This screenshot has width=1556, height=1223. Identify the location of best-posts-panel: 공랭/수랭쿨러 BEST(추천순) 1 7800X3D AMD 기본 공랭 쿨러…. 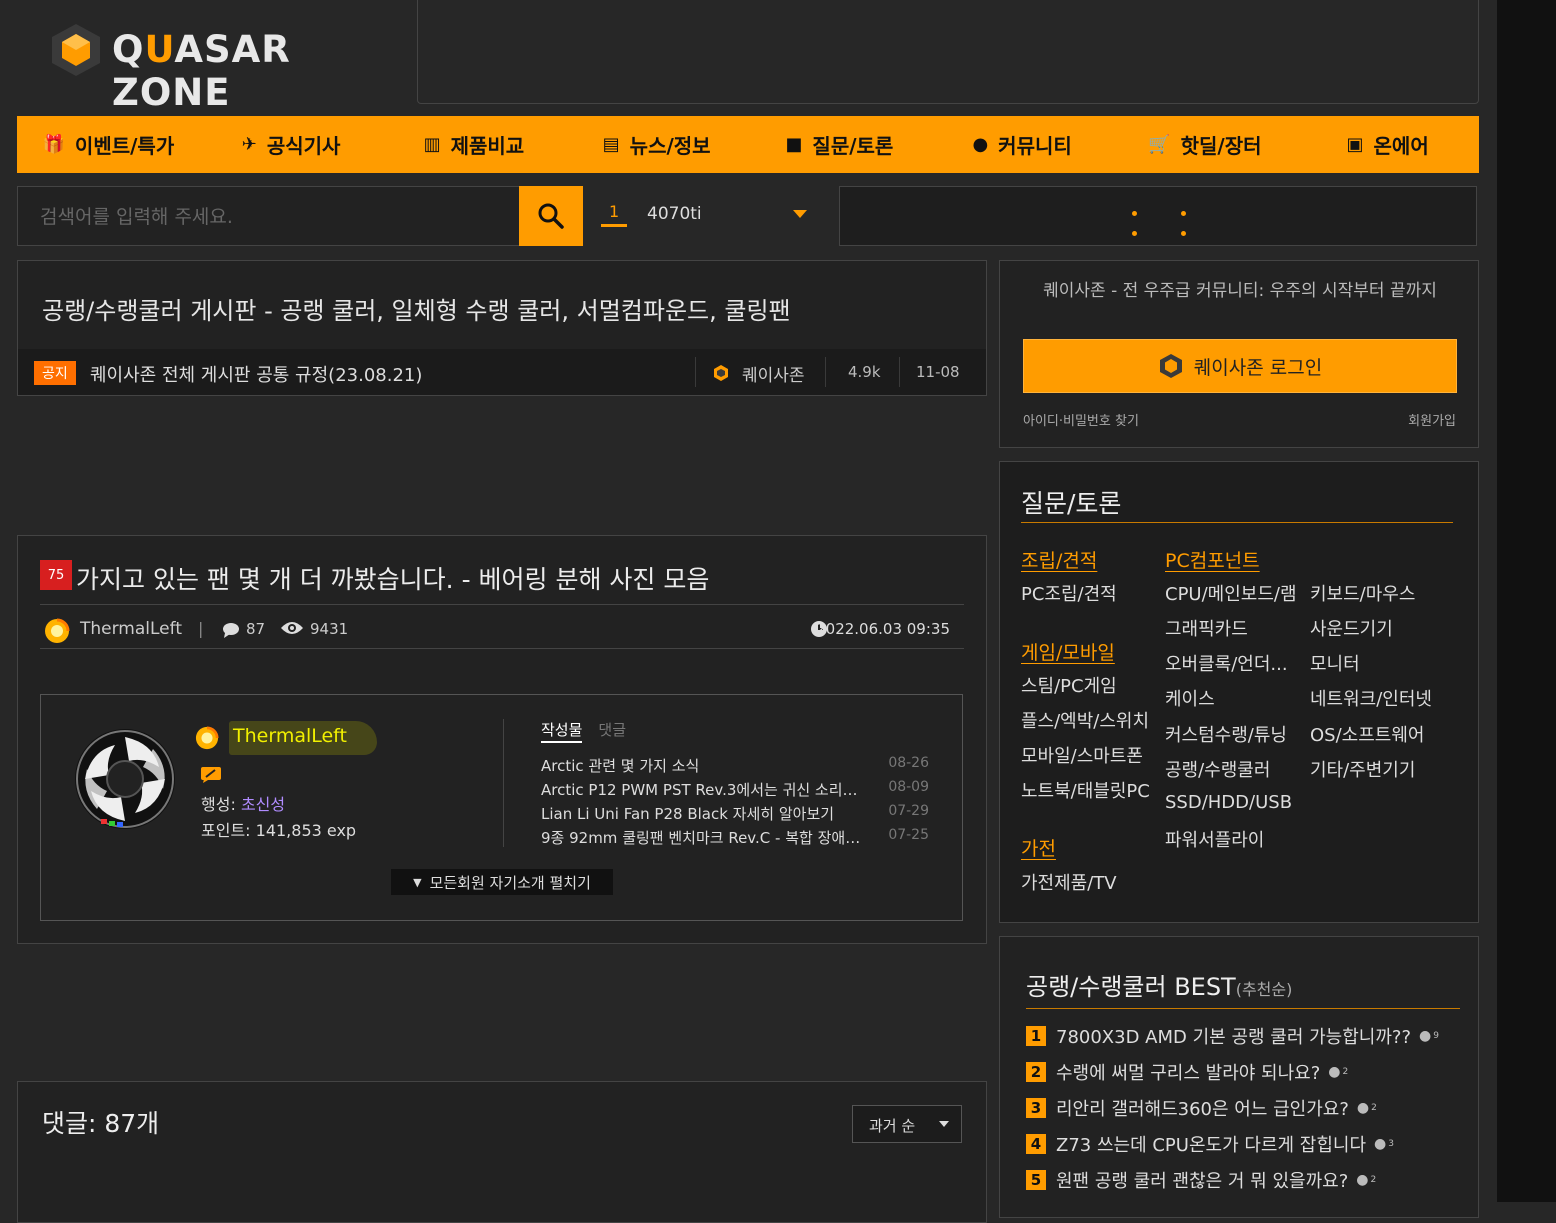
(1239, 1077).